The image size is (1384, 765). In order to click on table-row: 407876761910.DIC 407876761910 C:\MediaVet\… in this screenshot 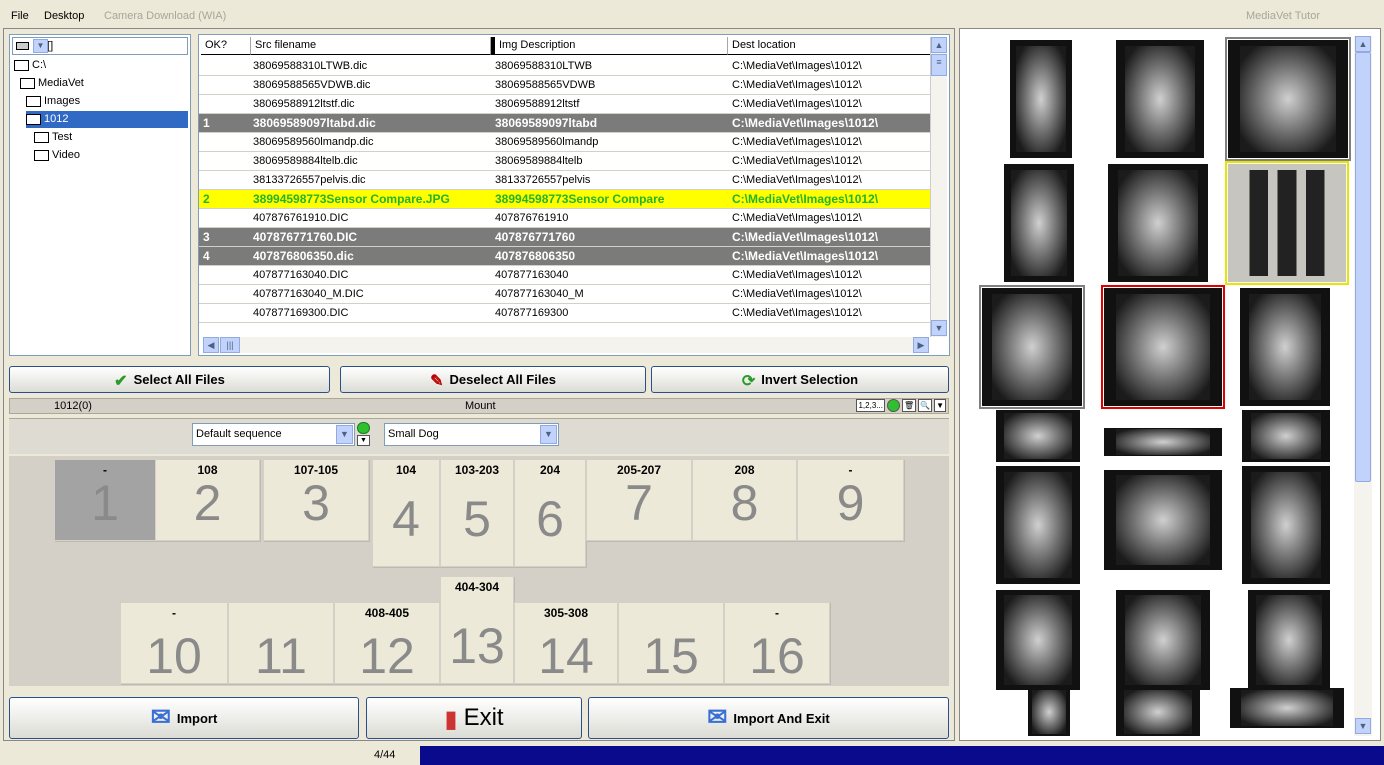, I will do `click(565, 218)`.